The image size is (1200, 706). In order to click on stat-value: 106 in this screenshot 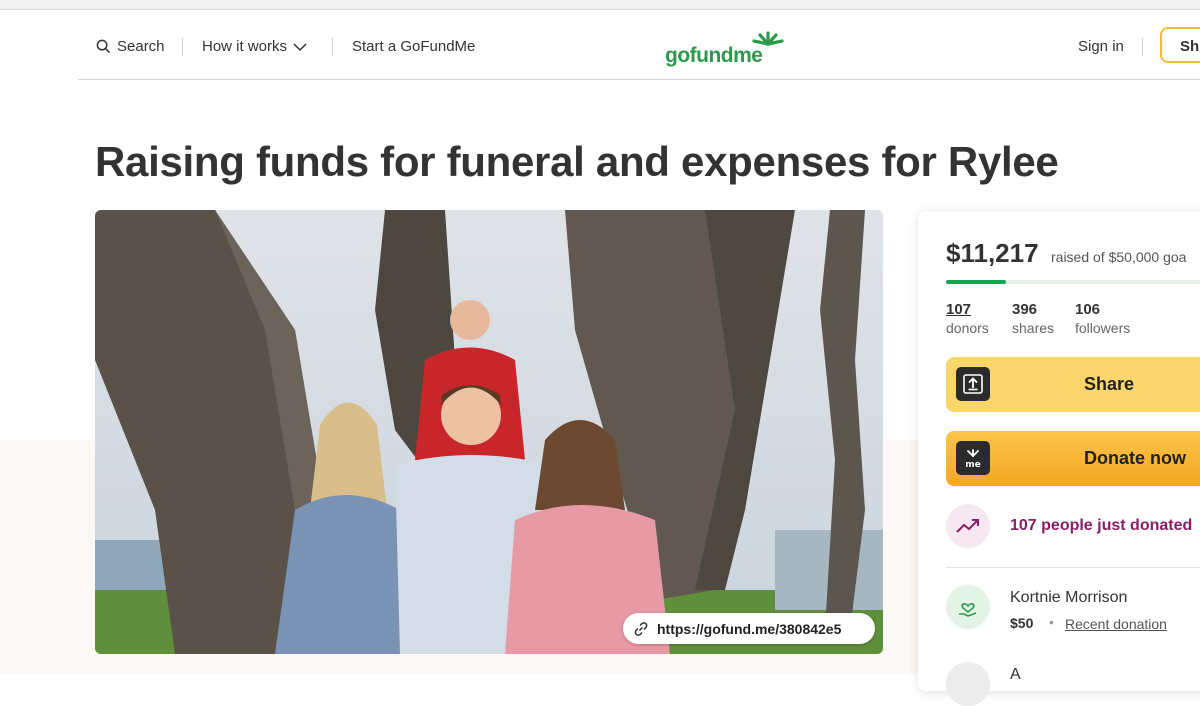, I will do `click(1088, 309)`.